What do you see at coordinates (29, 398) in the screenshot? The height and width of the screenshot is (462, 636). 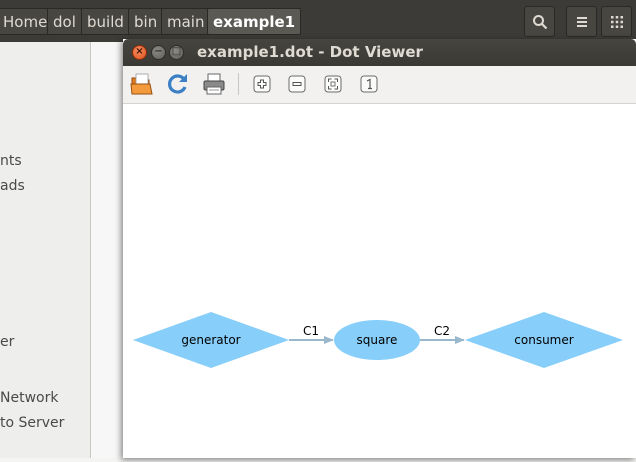 I see `sidebar-item-network: Network` at bounding box center [29, 398].